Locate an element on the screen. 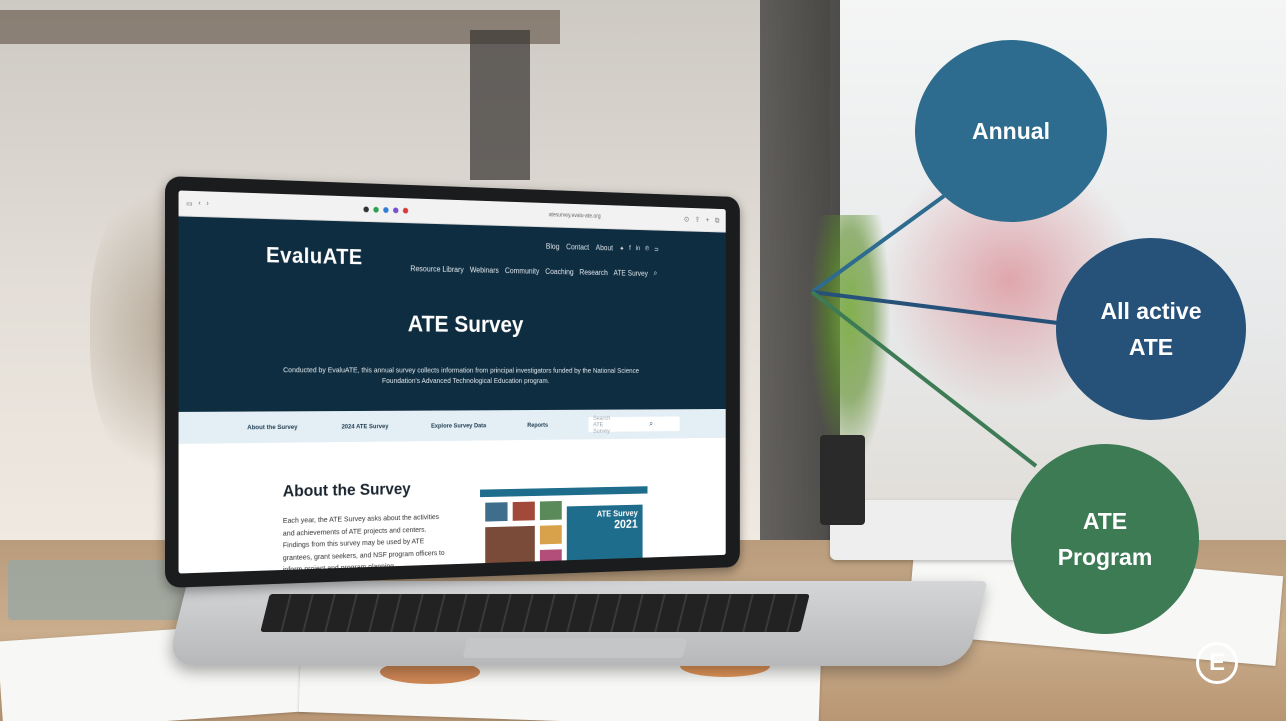  logo-letter: E is located at coordinates (1216, 662).